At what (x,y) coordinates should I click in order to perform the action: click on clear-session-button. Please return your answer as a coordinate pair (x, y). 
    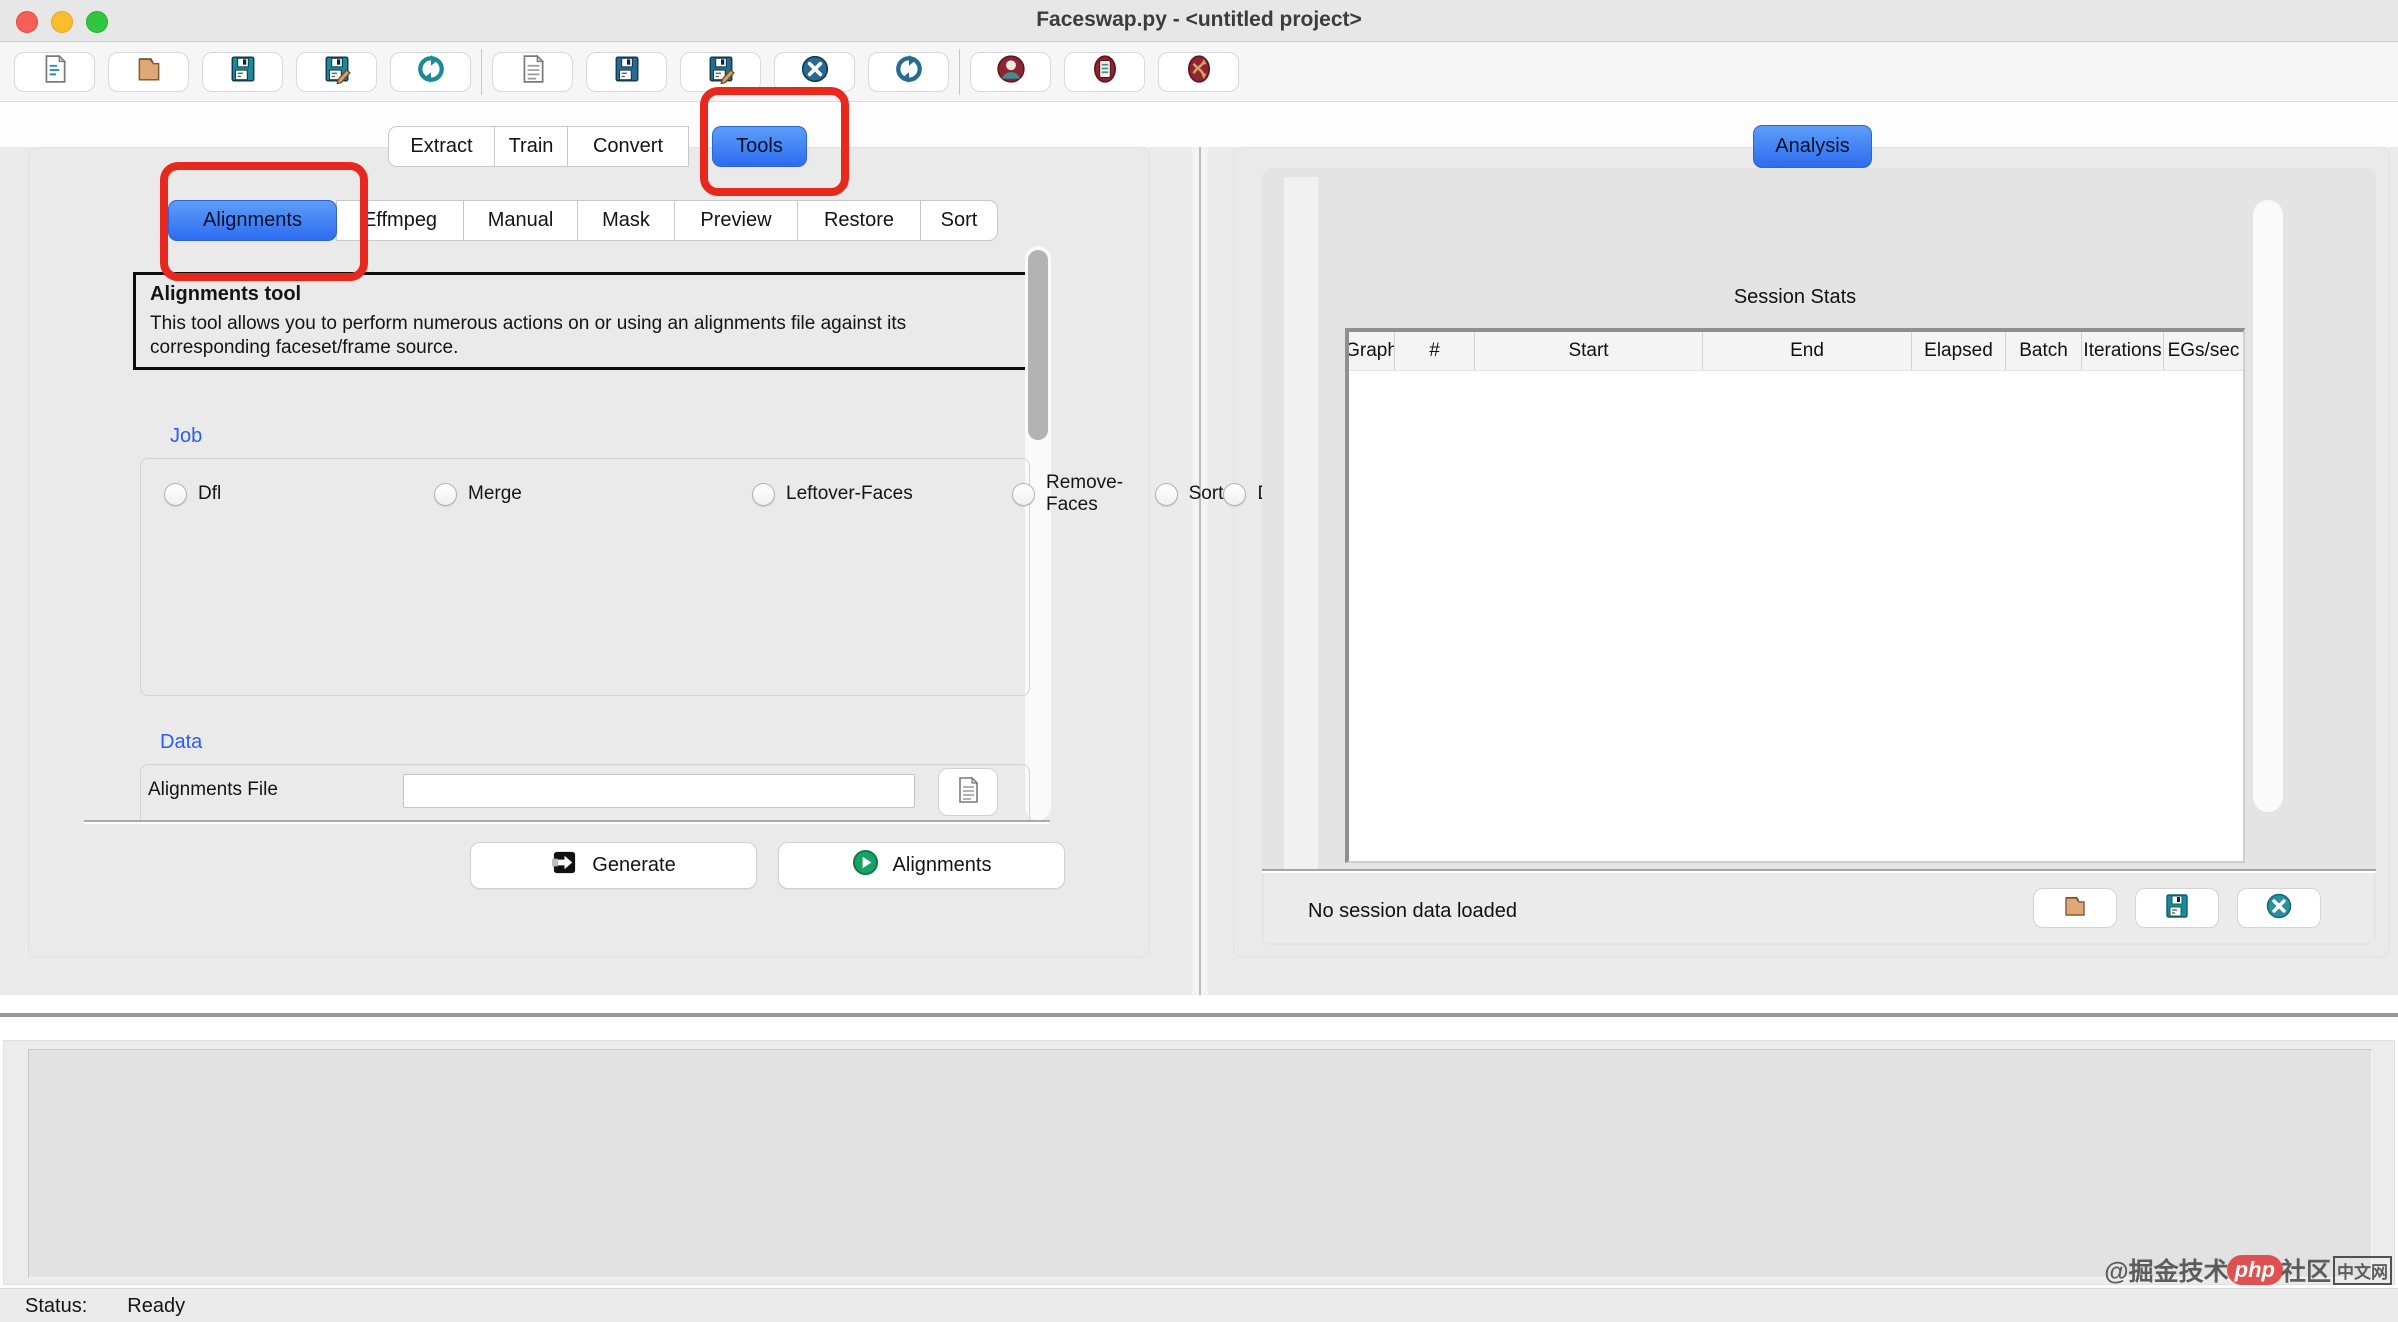
    Looking at the image, I should click on (2279, 908).